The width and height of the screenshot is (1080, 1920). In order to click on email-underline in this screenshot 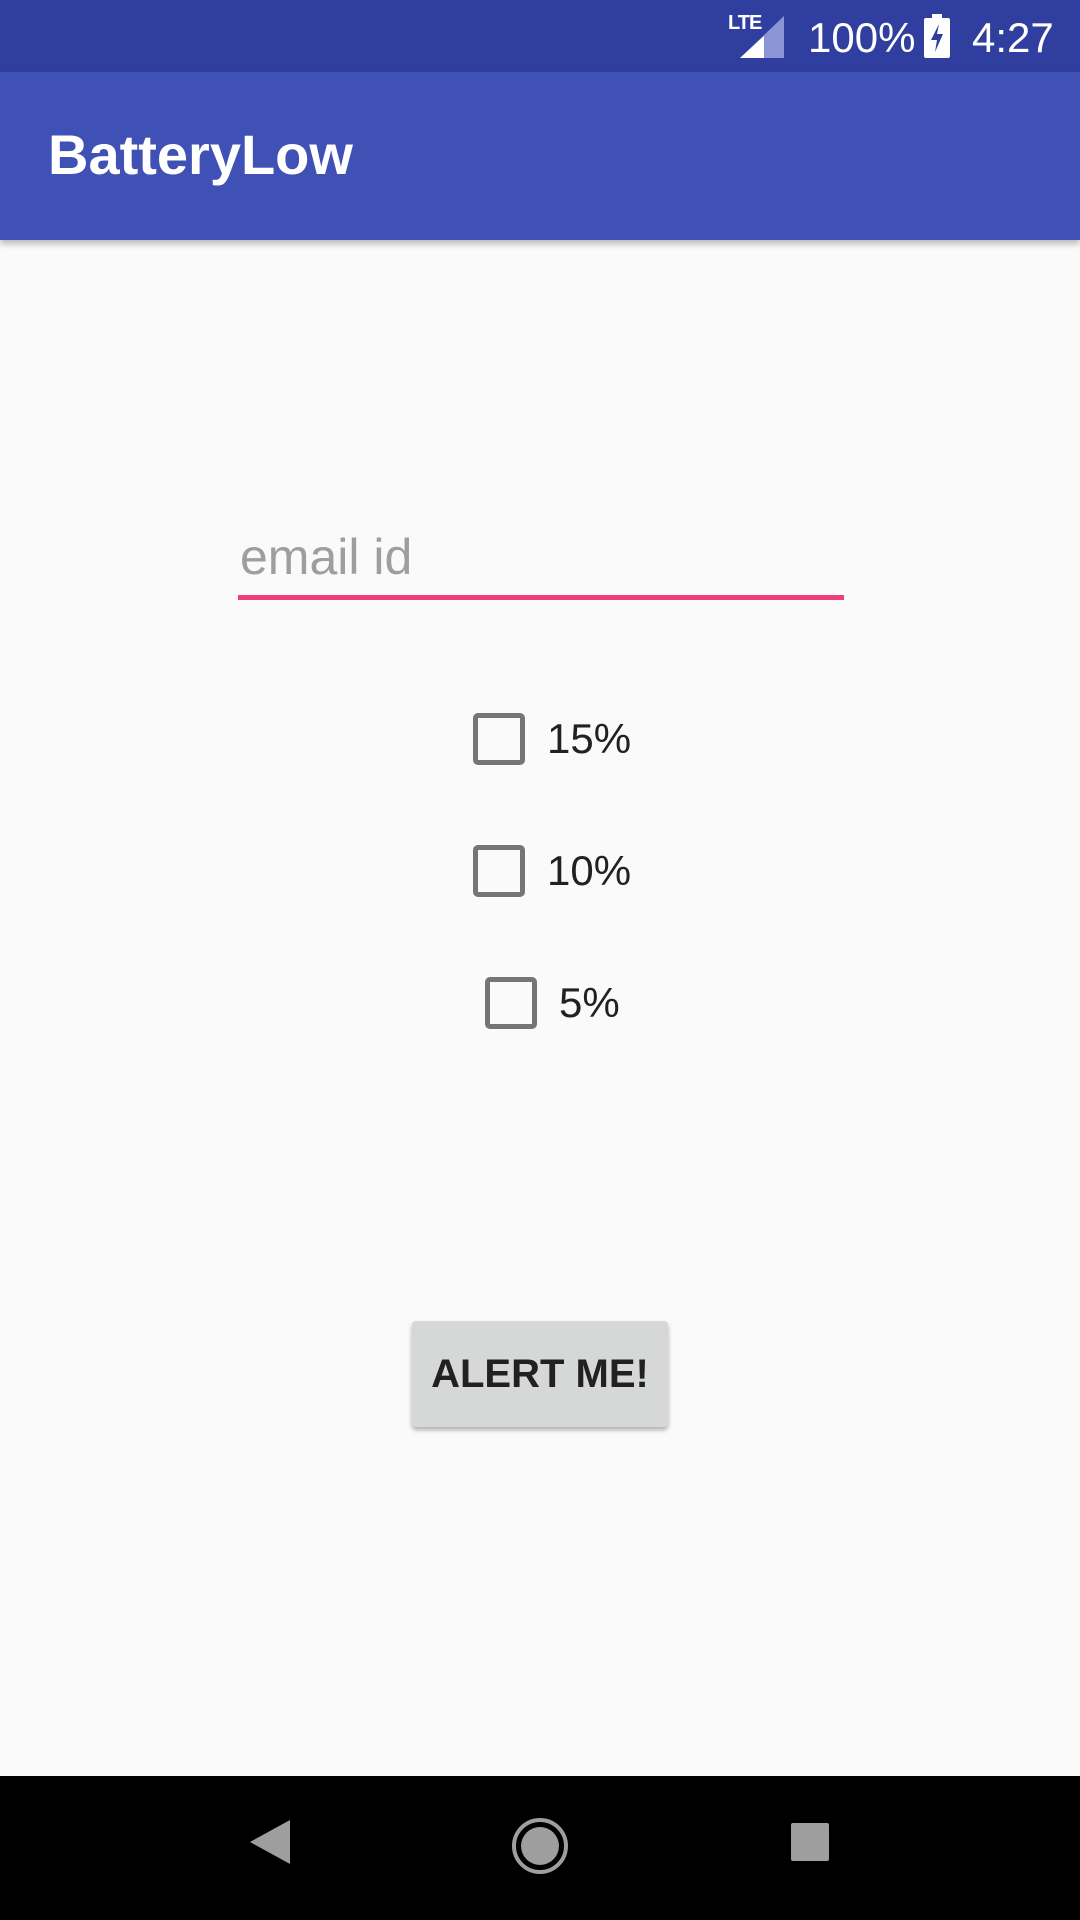, I will do `click(541, 597)`.